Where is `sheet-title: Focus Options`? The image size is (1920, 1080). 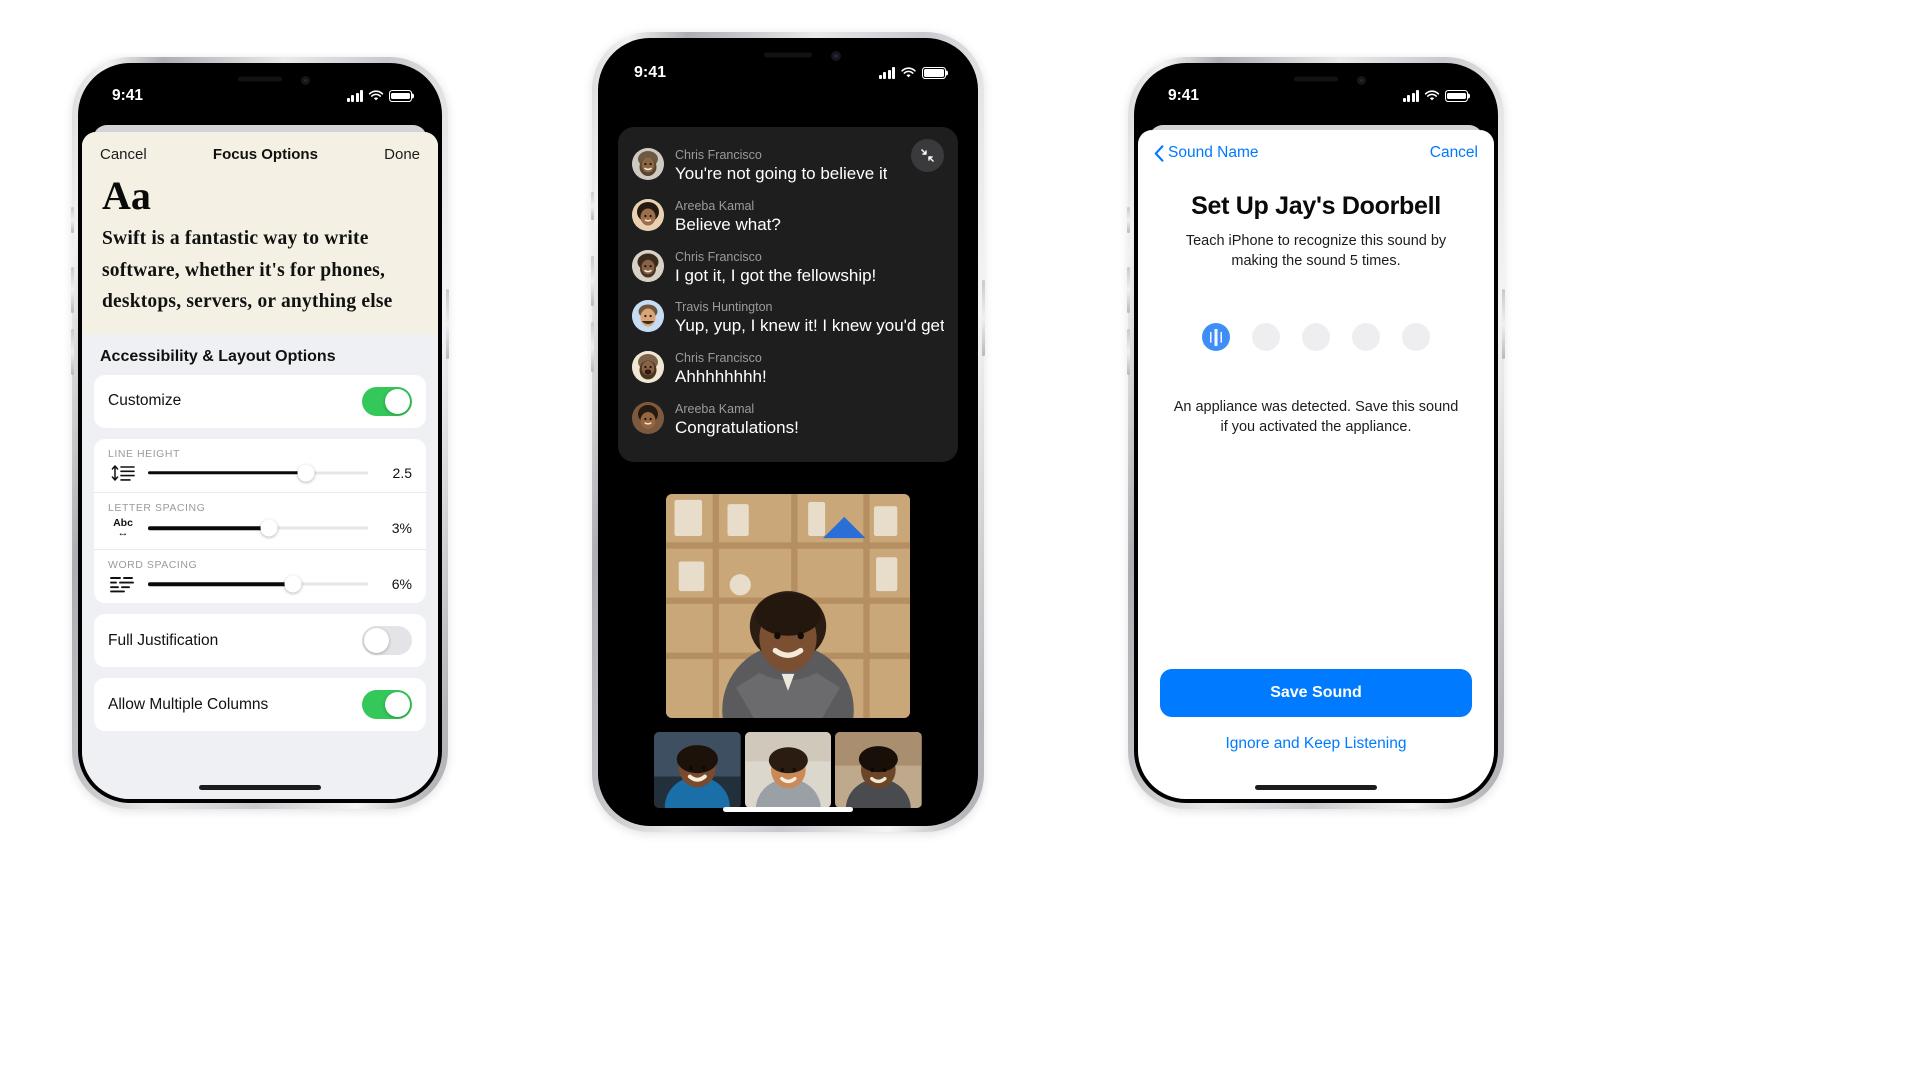
sheet-title: Focus Options is located at coordinates (265, 154).